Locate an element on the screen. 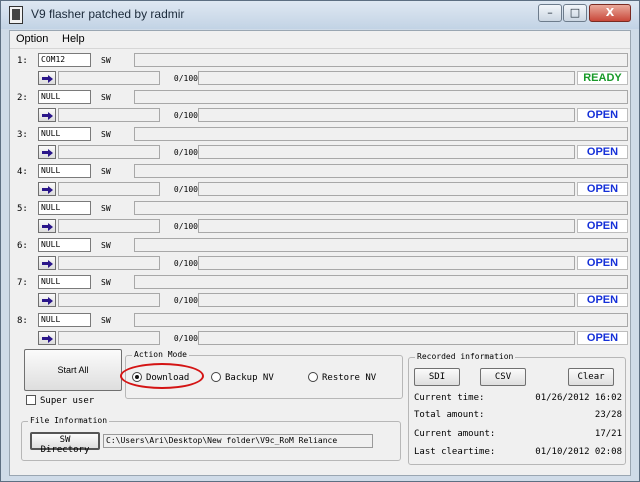 Image resolution: width=640 pixels, height=482 pixels. minimize-button: – is located at coordinates (550, 13).